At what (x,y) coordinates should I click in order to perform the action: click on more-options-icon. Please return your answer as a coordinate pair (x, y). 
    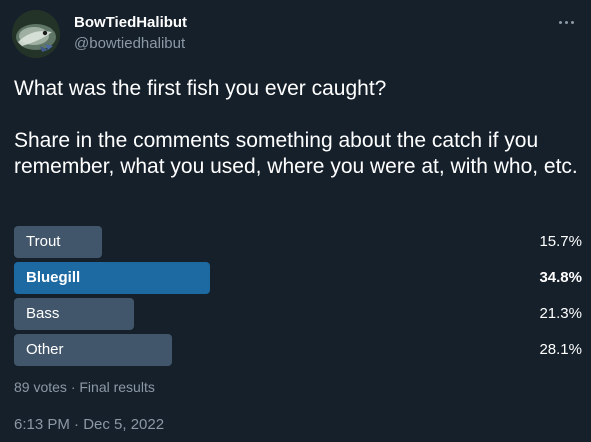
    Looking at the image, I should click on (566, 22).